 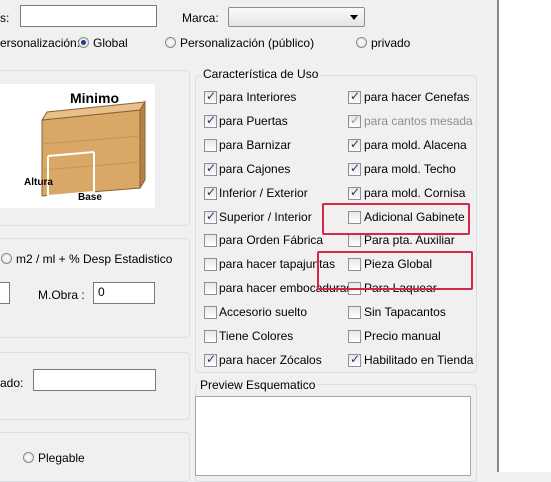 What do you see at coordinates (94, 259) in the screenshot?
I see `radio-m2-desp-label: m2 / ml + % Desp Estadistico` at bounding box center [94, 259].